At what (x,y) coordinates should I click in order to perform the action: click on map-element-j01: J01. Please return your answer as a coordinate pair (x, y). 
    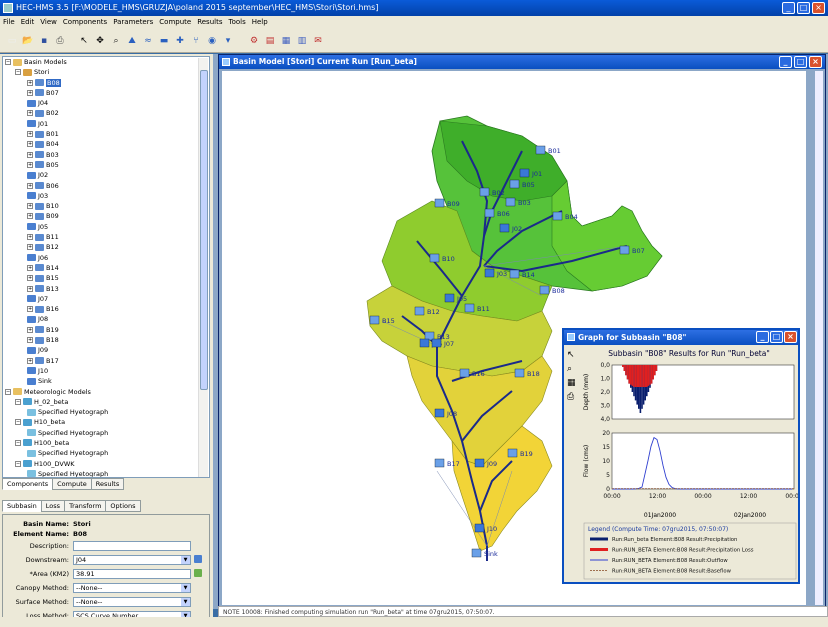
    Looking at the image, I should click on (530, 173).